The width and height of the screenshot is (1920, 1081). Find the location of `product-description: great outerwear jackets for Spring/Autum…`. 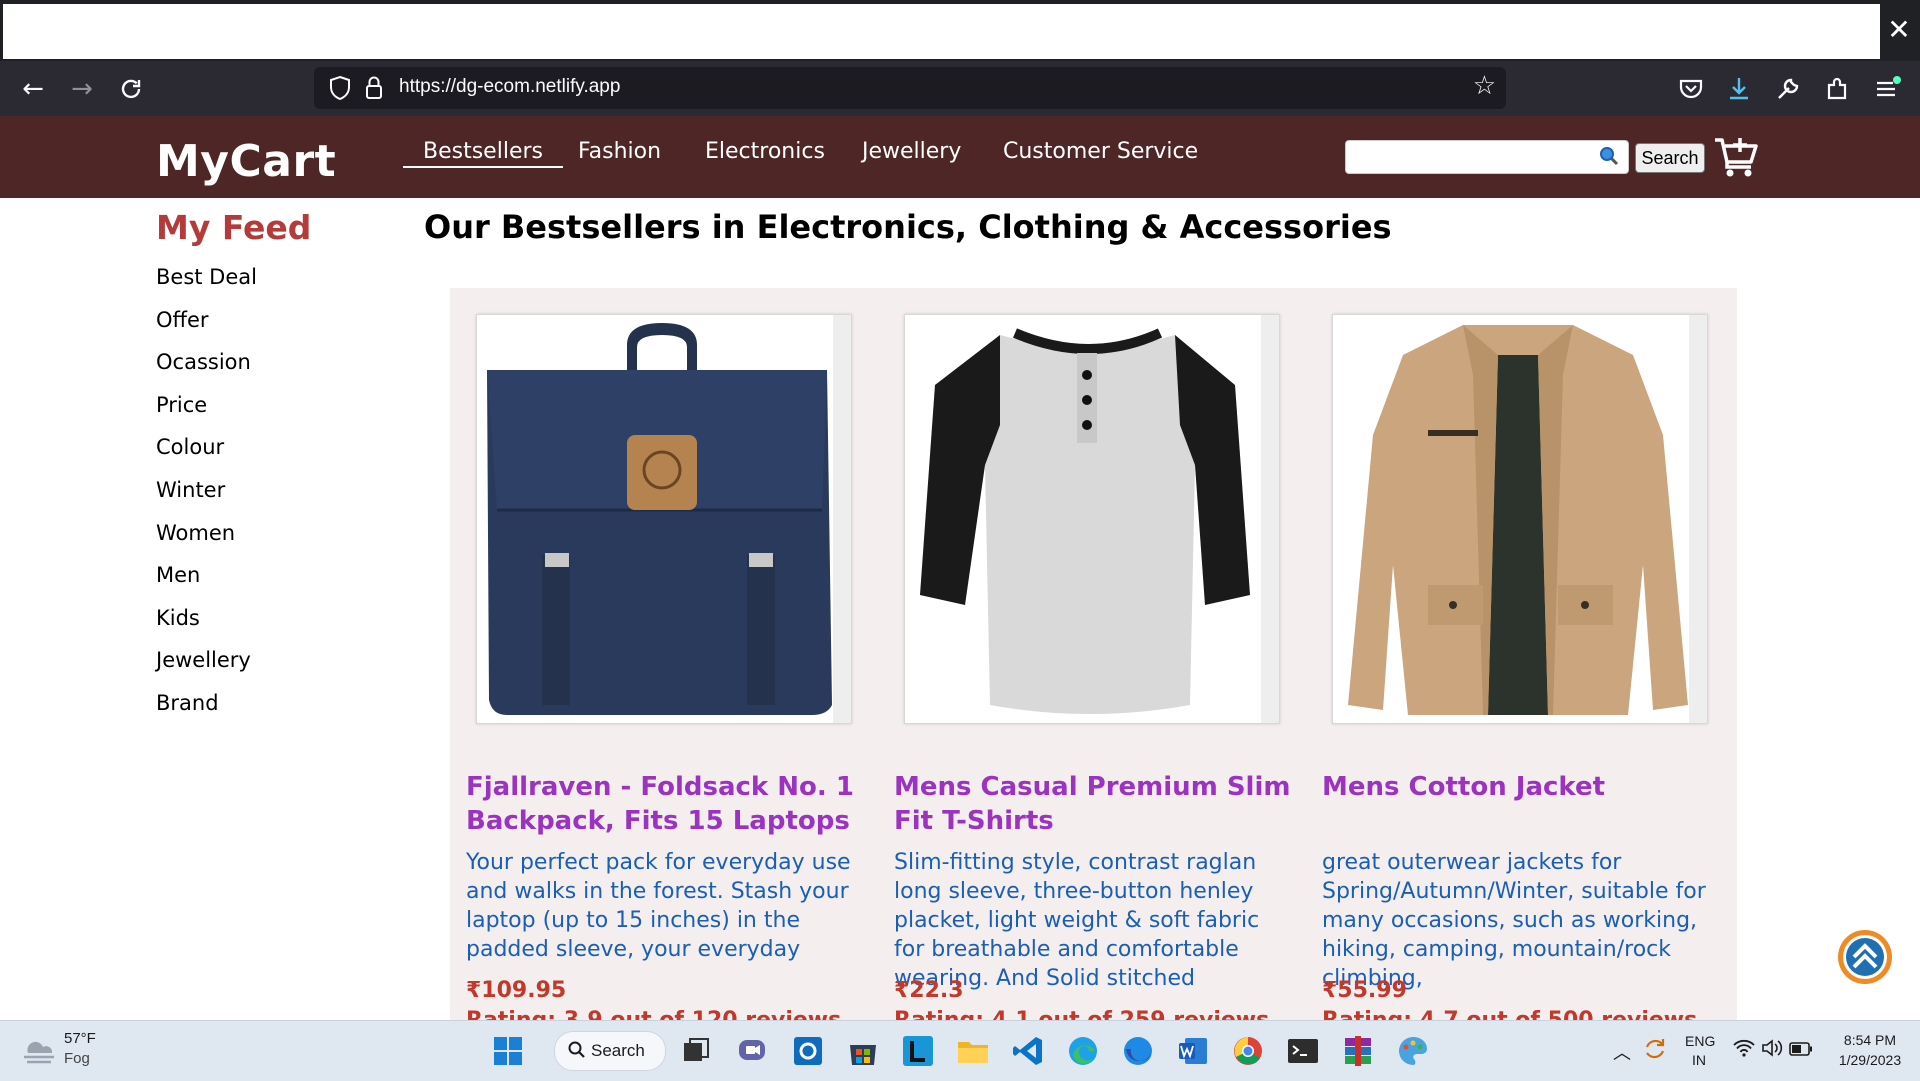

product-description: great outerwear jackets for Spring/Autum… is located at coordinates (1514, 920).